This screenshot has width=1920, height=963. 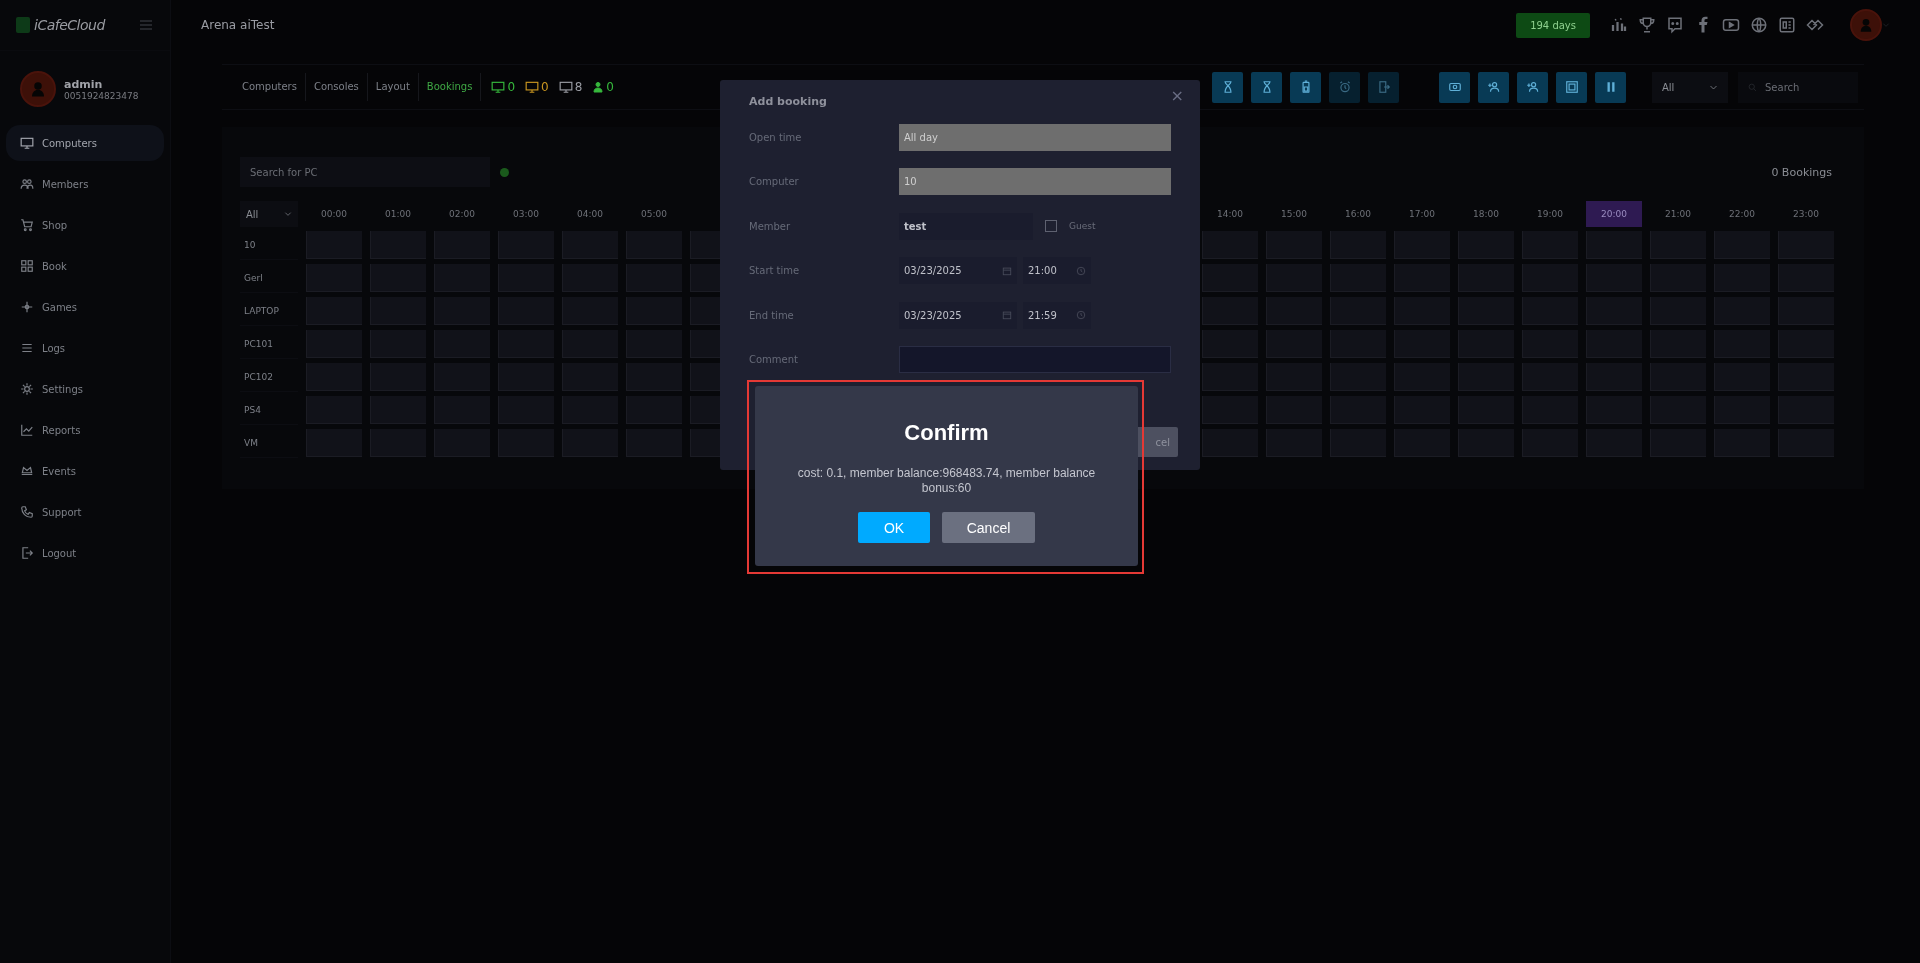 What do you see at coordinates (1057, 315) in the screenshot?
I see `time-field: 21:59` at bounding box center [1057, 315].